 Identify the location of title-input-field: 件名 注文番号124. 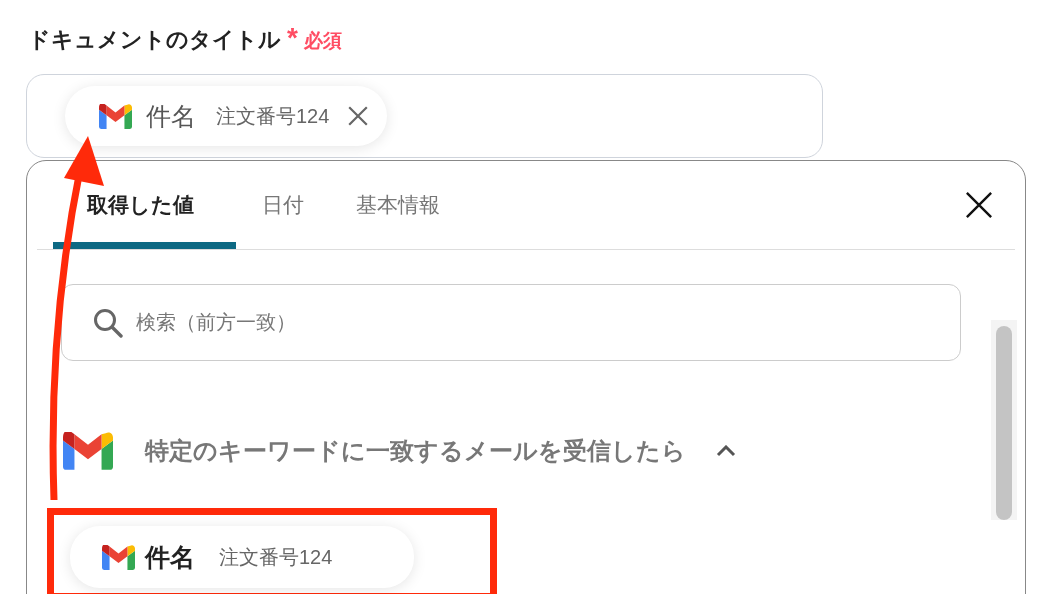
(424, 116).